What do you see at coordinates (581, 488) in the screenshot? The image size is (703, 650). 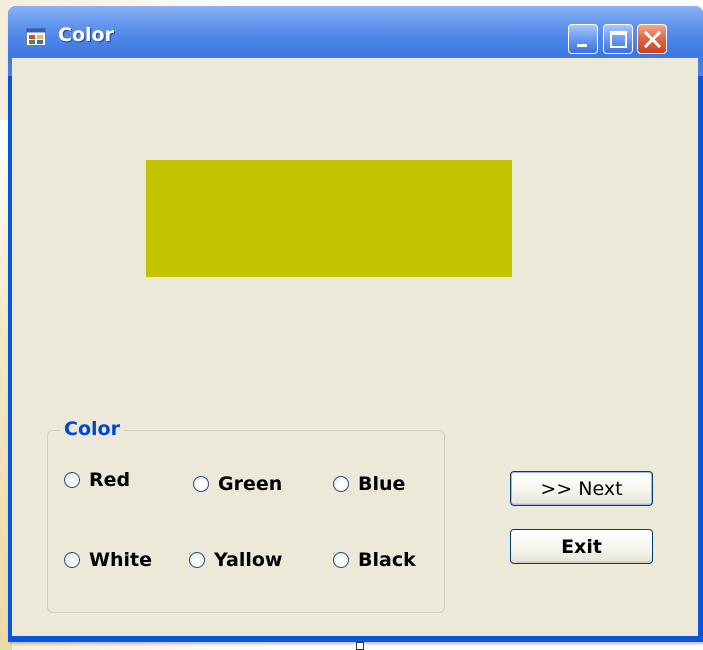 I see `next-button: >> Next` at bounding box center [581, 488].